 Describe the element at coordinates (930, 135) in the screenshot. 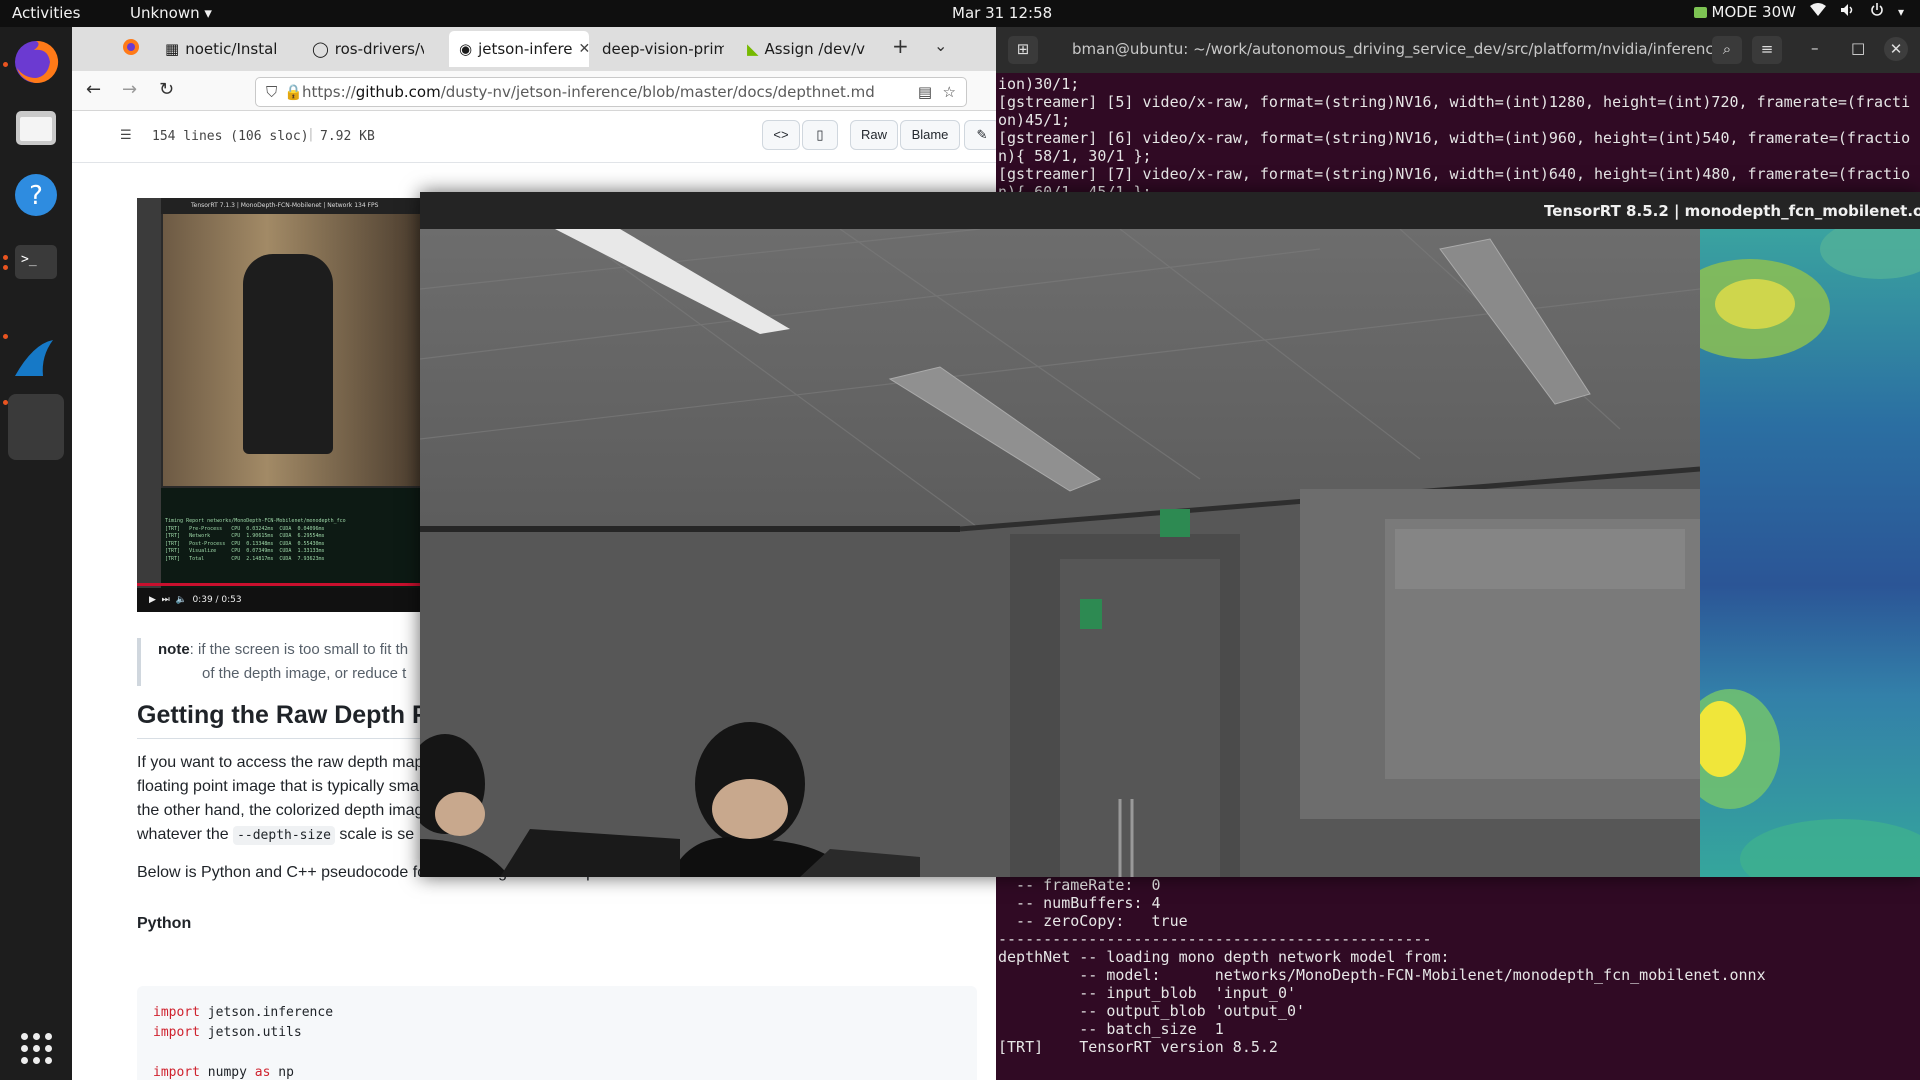

I see `blame-button: Blame` at that location.